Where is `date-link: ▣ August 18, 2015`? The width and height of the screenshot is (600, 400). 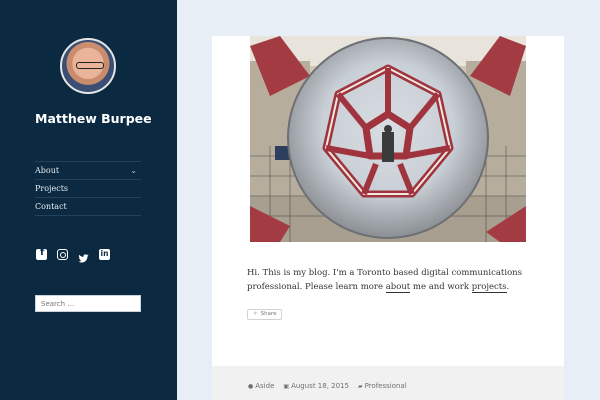
date-link: ▣ August 18, 2015 is located at coordinates (316, 386).